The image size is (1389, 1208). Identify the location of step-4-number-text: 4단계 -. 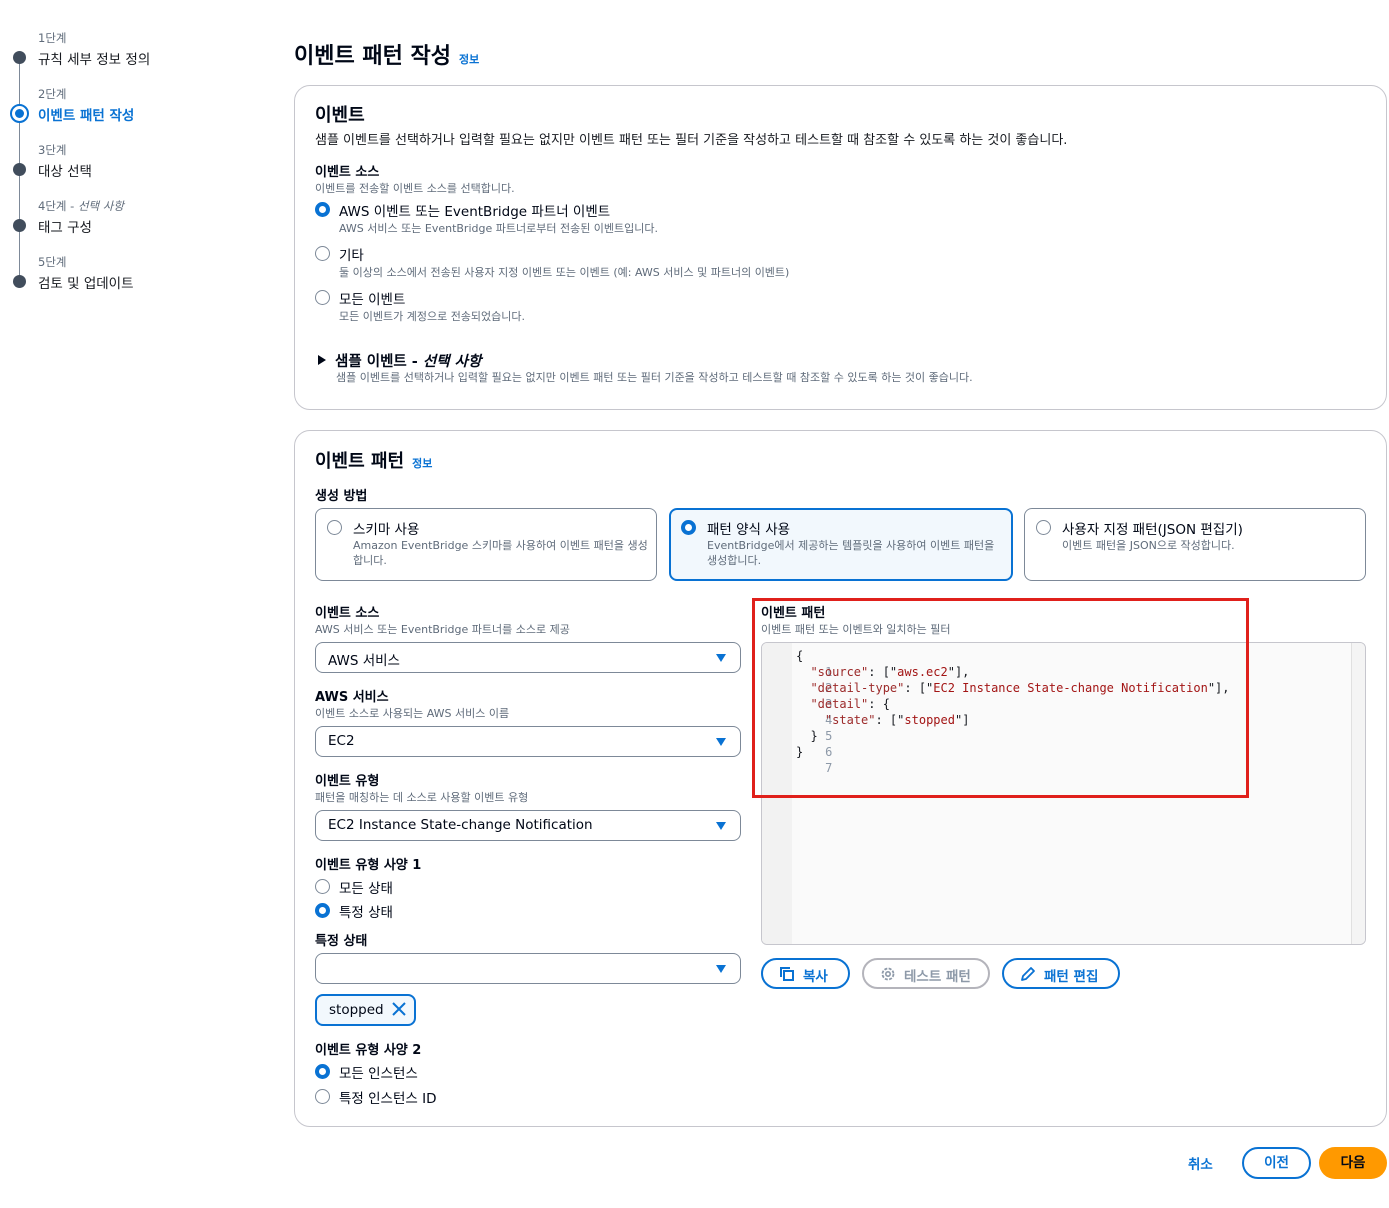
(58, 206).